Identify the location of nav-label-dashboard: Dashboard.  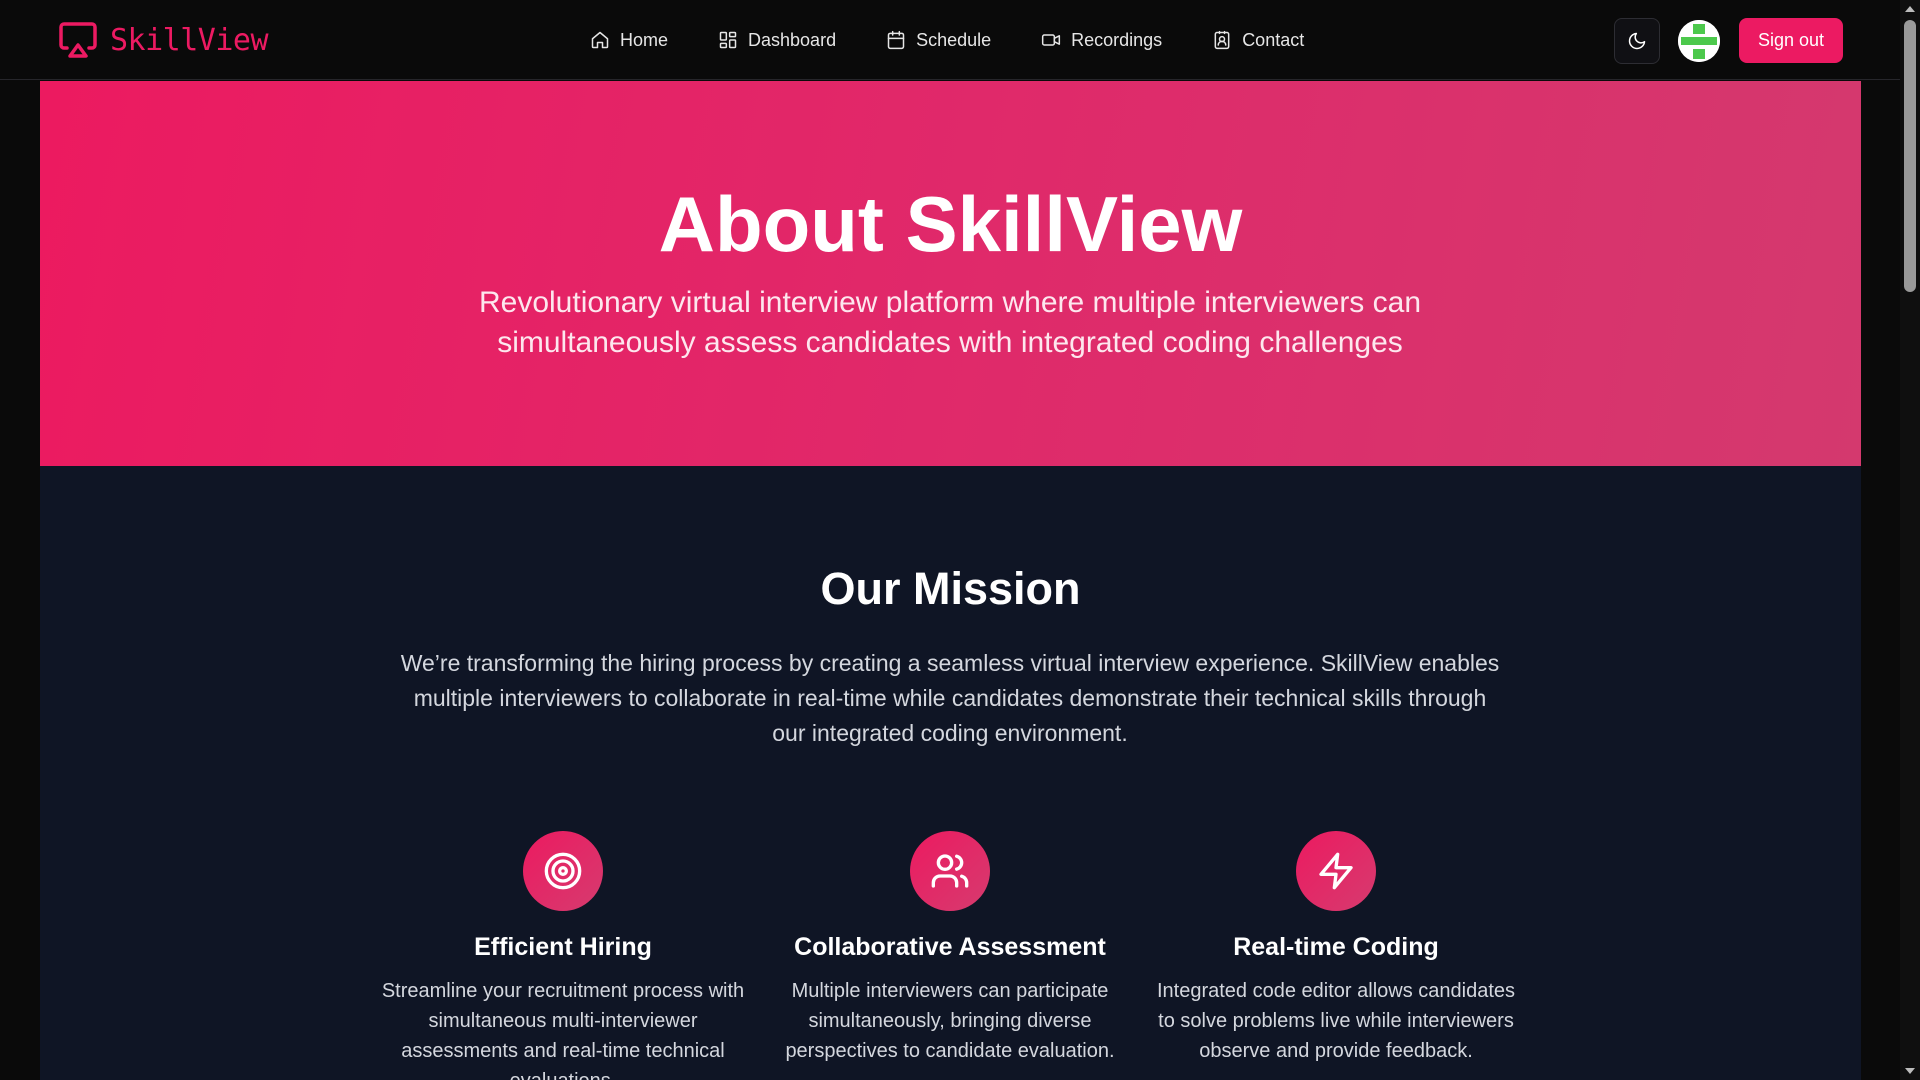
(792, 39).